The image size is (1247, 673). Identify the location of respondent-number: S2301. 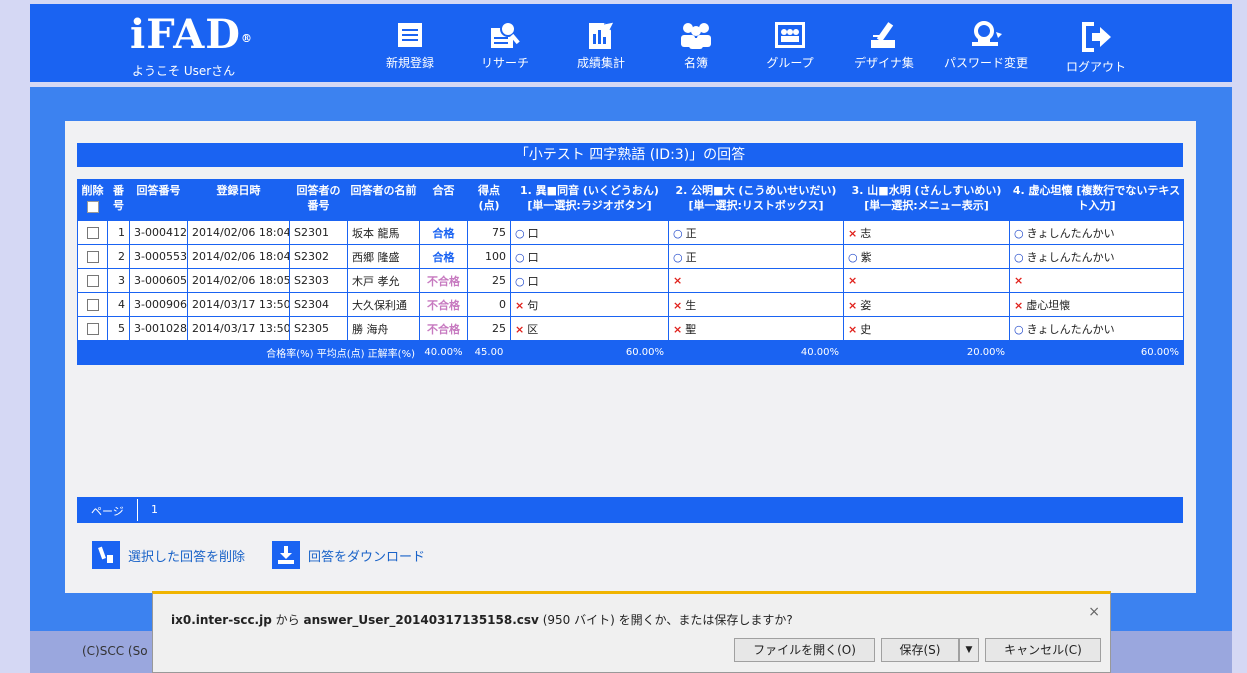
(318, 232).